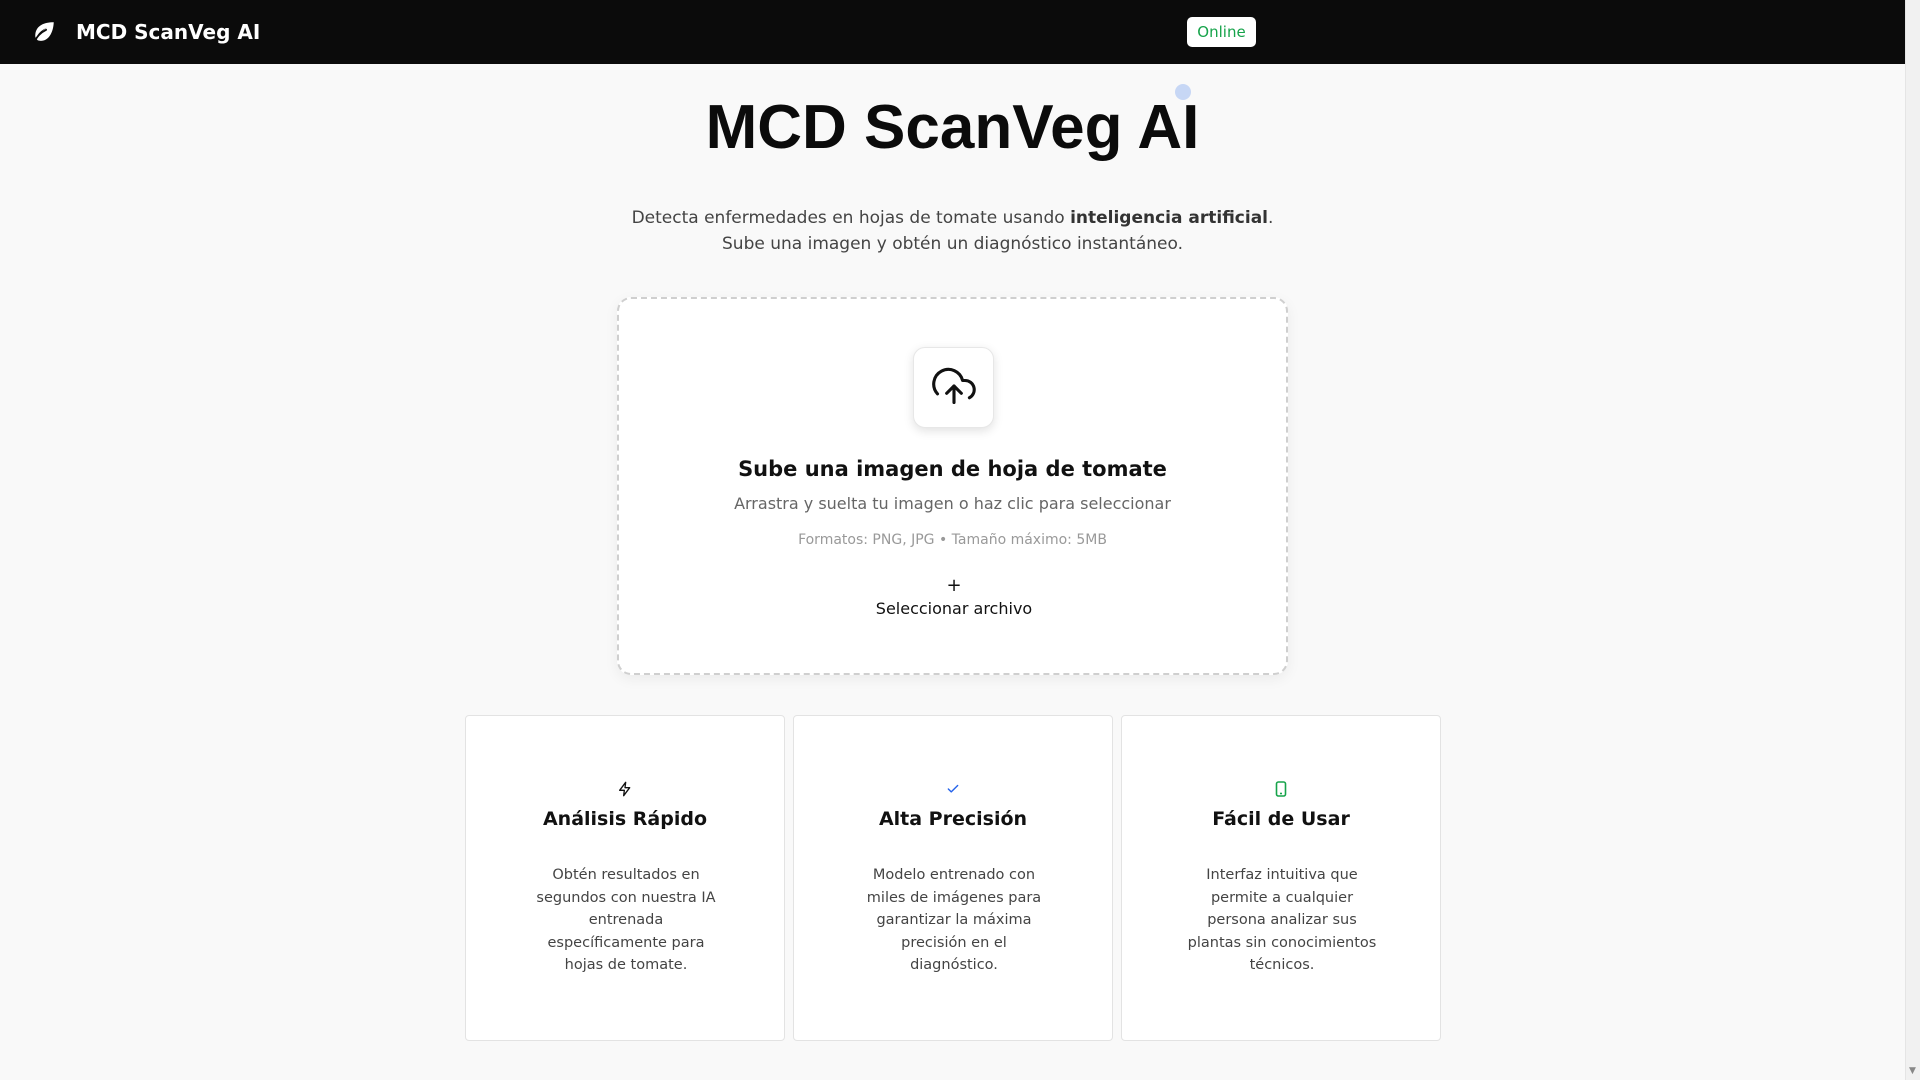 This screenshot has height=1080, width=1920. I want to click on upload-icon-container, so click(953, 387).